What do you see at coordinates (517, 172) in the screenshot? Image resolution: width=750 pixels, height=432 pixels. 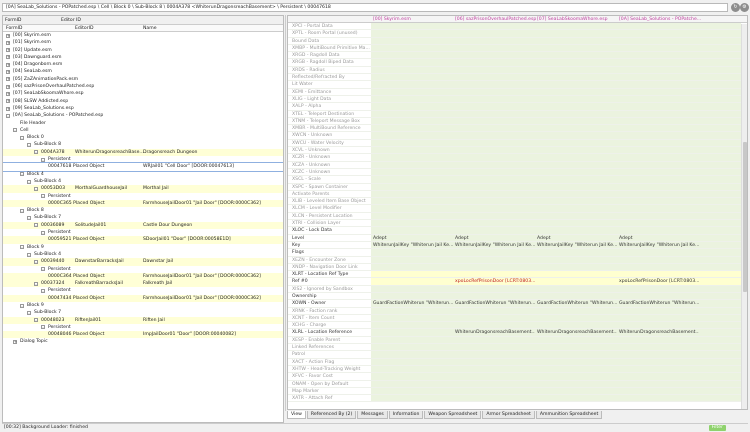 I see `field-row: XCZC - Unknown` at bounding box center [517, 172].